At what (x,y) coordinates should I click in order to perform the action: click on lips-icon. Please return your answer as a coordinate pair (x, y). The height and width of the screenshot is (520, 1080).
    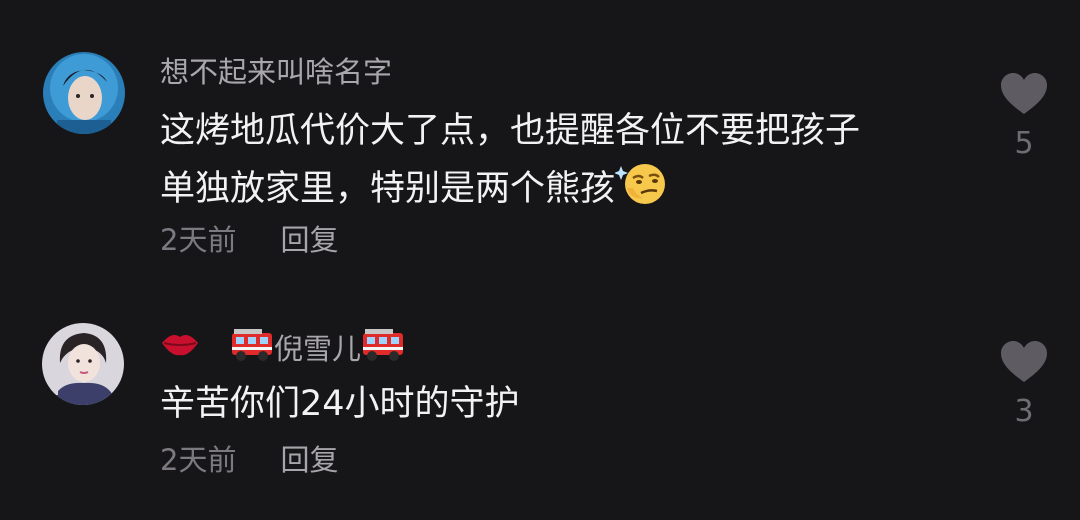
    Looking at the image, I should click on (180, 349).